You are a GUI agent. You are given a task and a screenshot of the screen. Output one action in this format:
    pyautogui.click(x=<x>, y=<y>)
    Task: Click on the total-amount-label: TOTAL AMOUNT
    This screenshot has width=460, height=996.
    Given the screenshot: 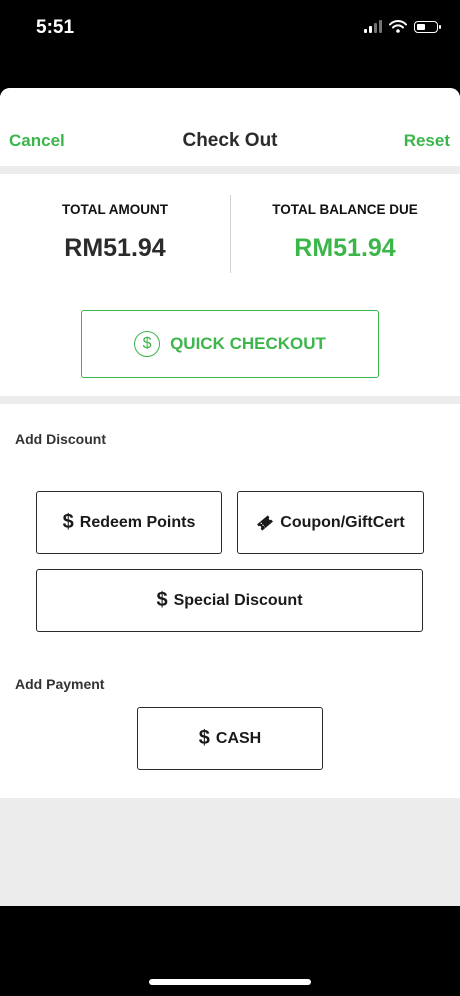 What is the action you would take?
    pyautogui.click(x=115, y=209)
    